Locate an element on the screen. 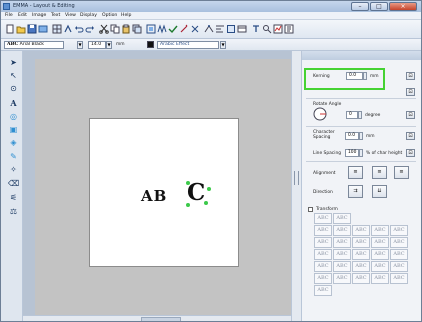 The height and width of the screenshot is (322, 422). new-file-icon is located at coordinates (10, 29).